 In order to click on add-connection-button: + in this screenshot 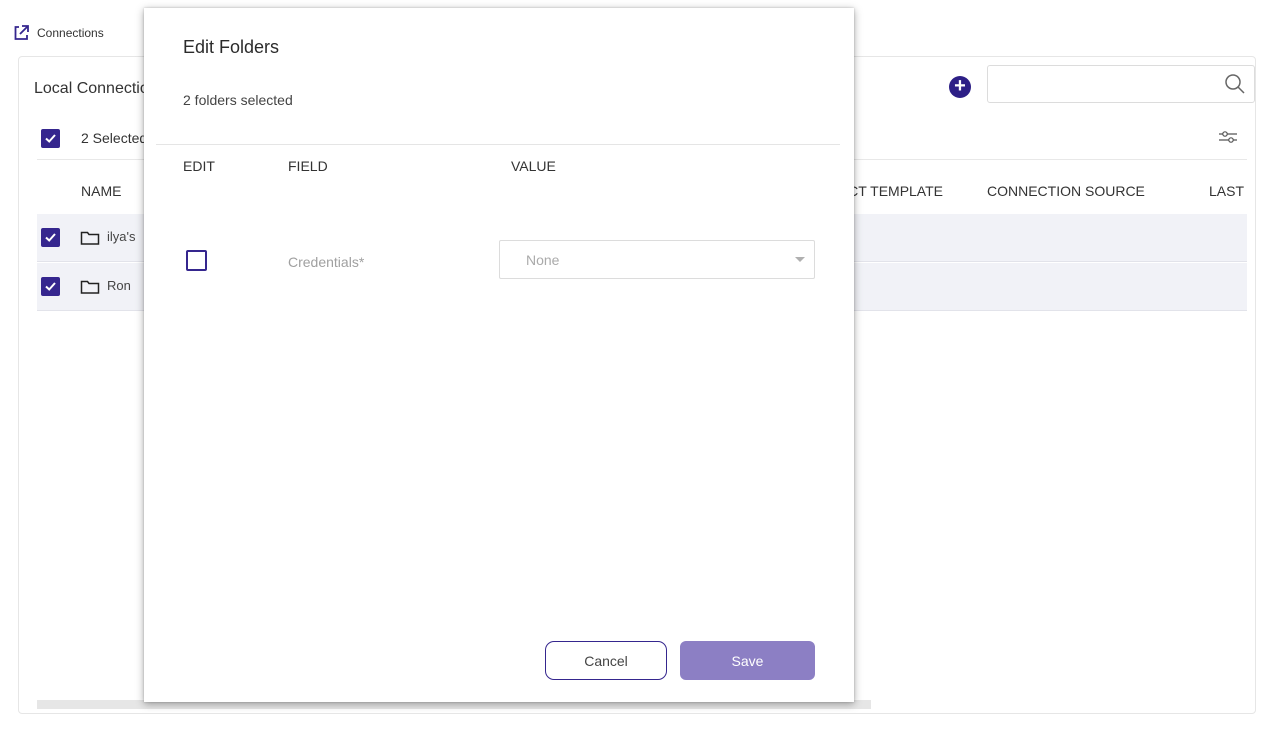, I will do `click(960, 87)`.